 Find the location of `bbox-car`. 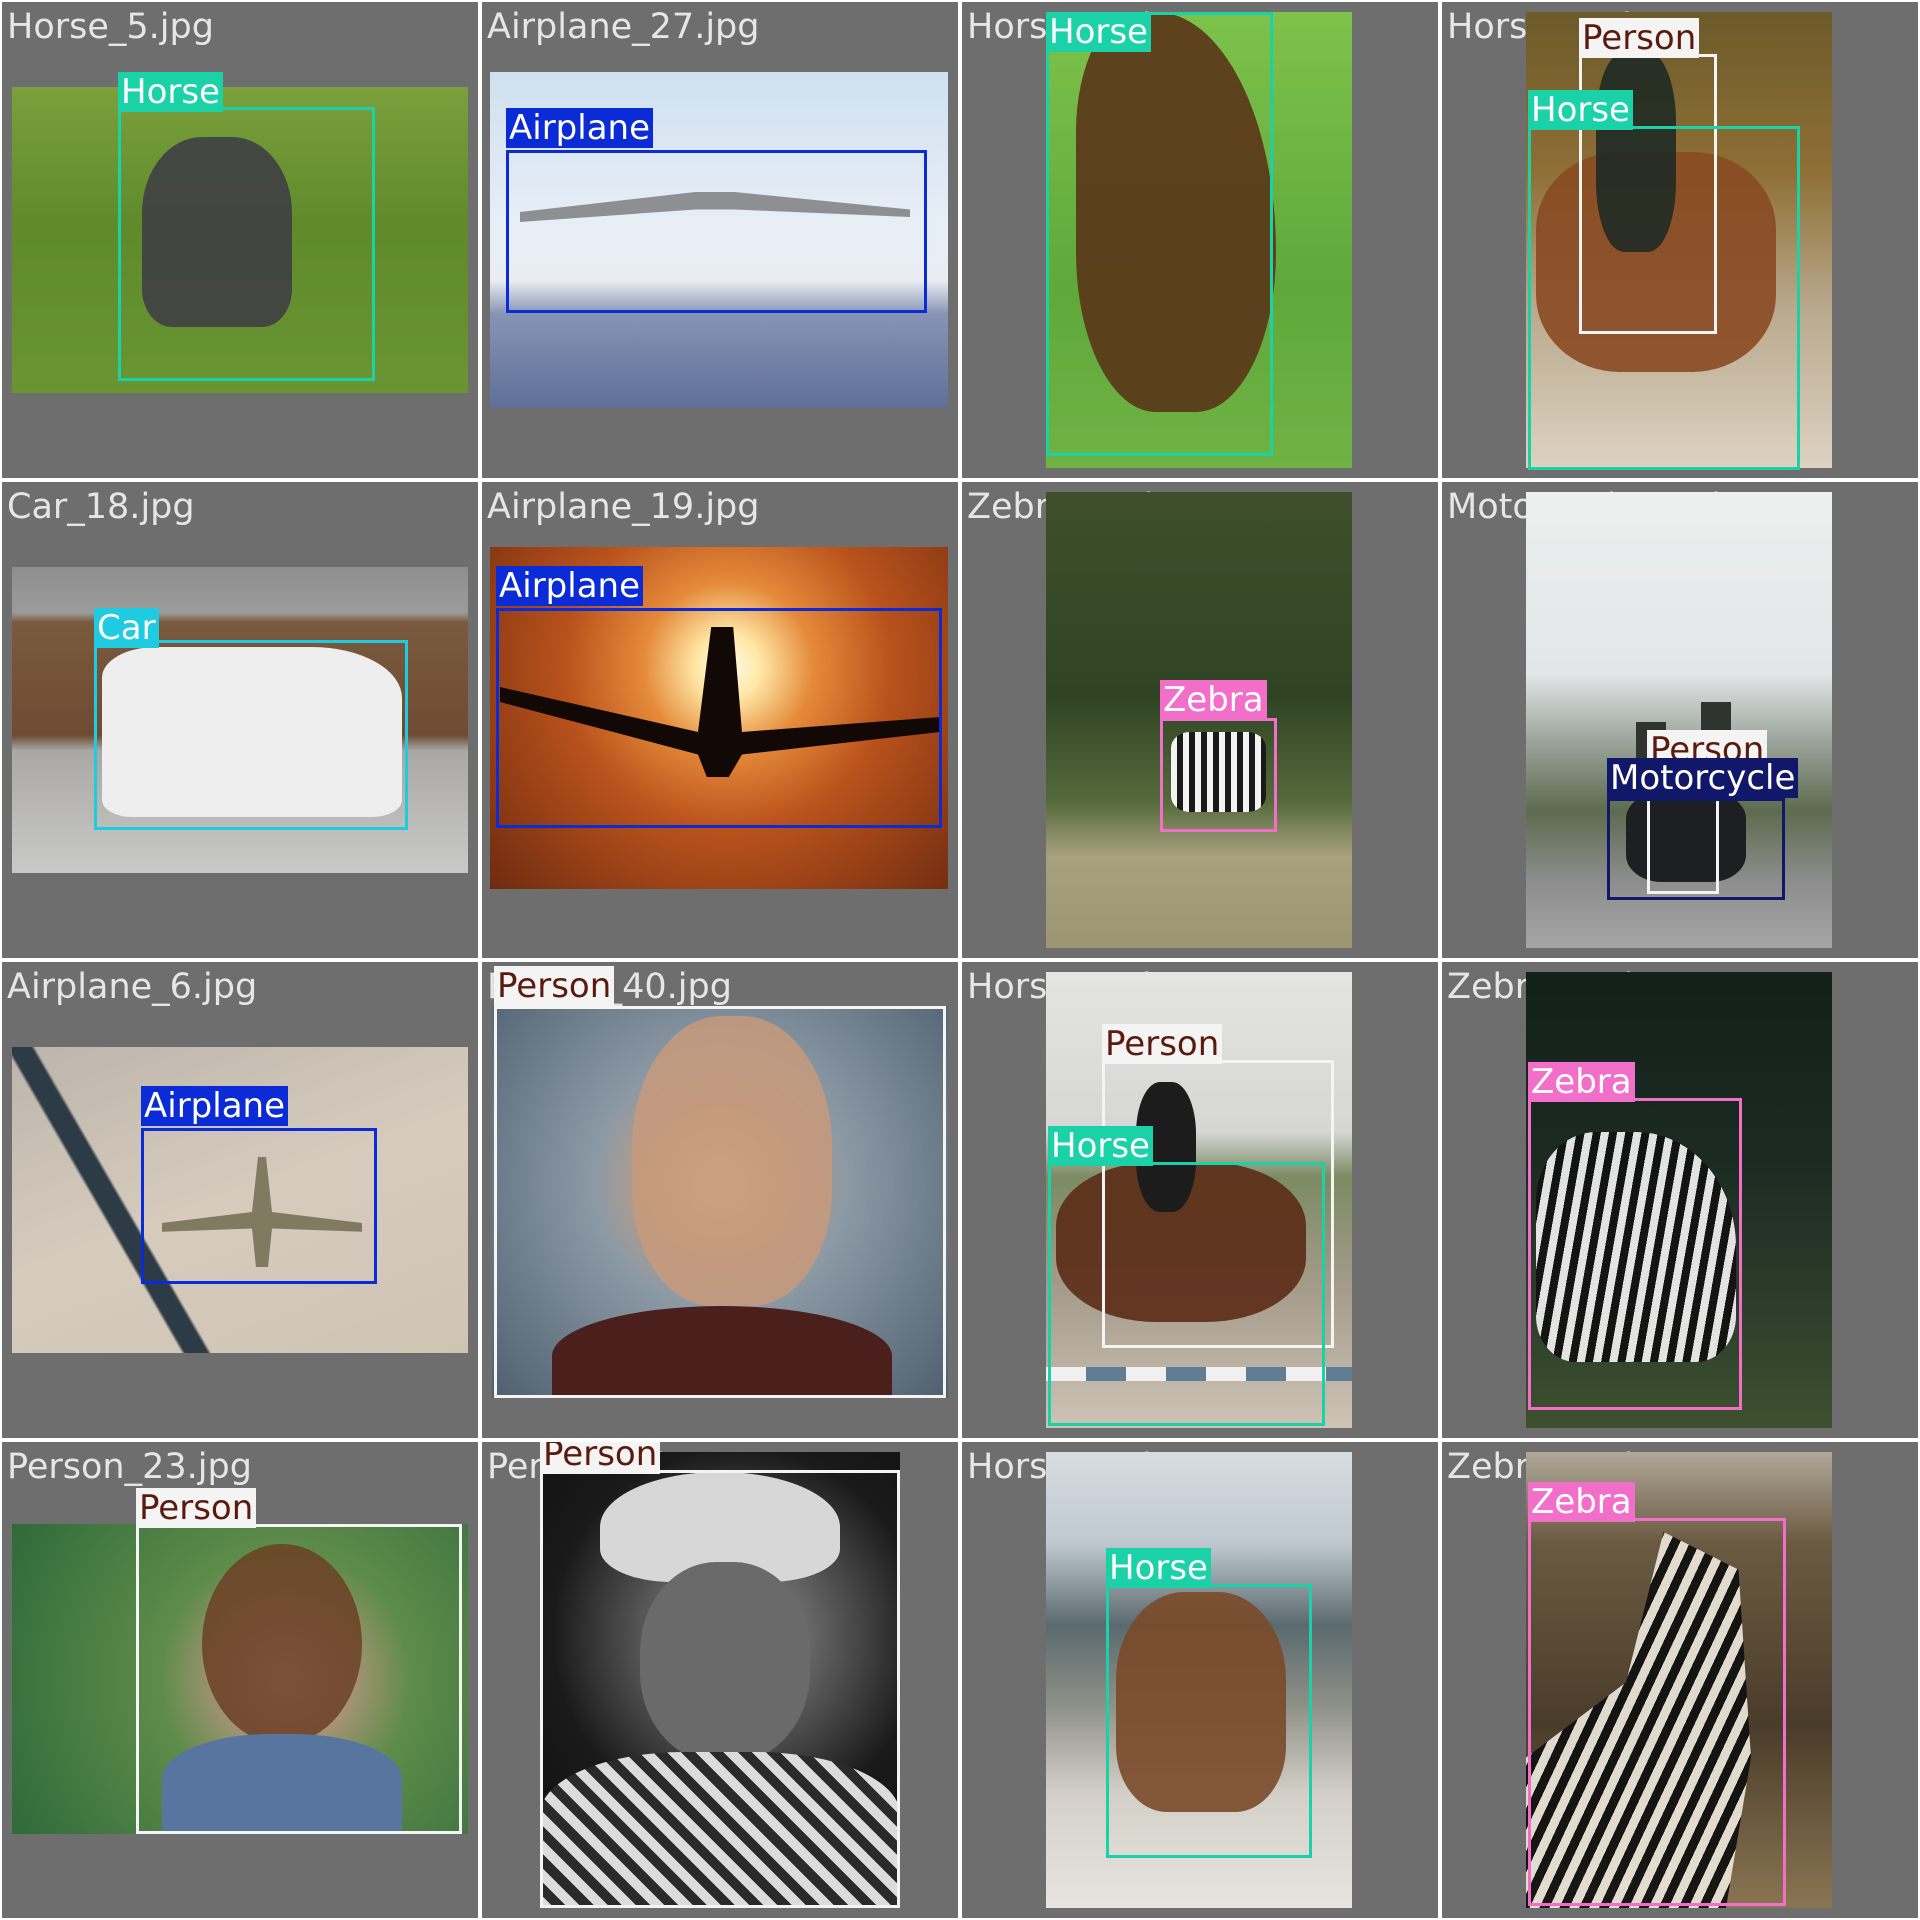

bbox-car is located at coordinates (251, 735).